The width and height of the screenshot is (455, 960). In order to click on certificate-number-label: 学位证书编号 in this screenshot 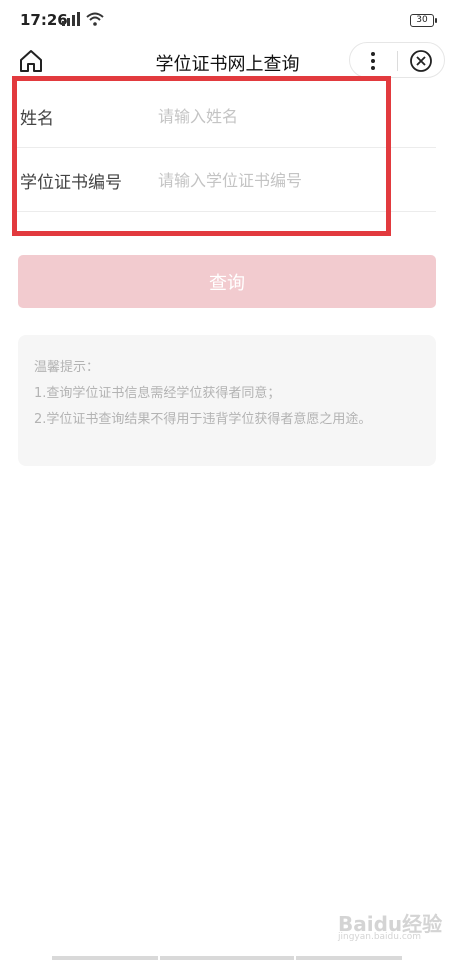, I will do `click(71, 183)`.